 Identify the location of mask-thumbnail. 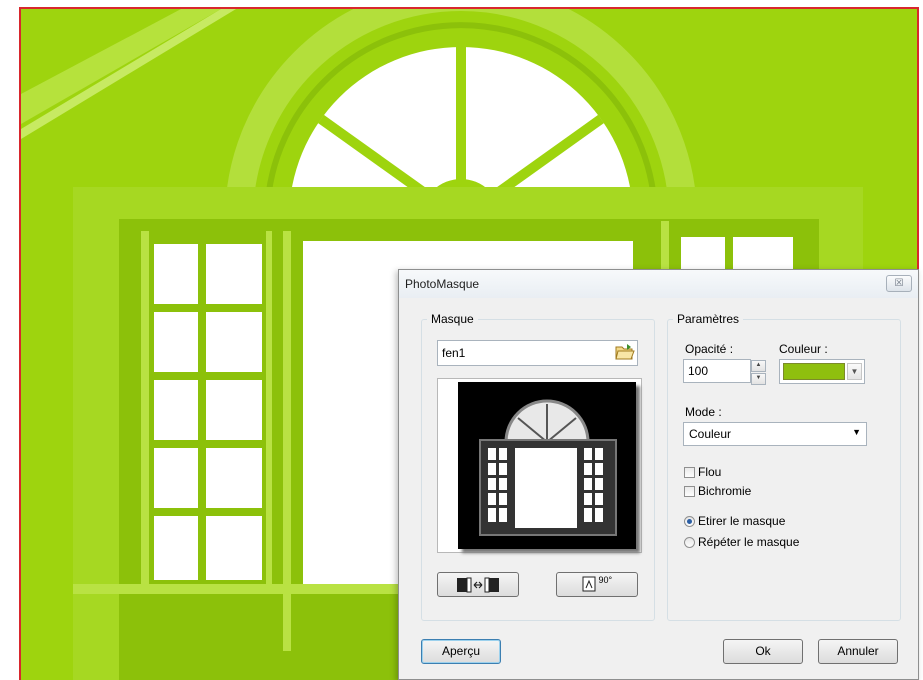
(547, 465).